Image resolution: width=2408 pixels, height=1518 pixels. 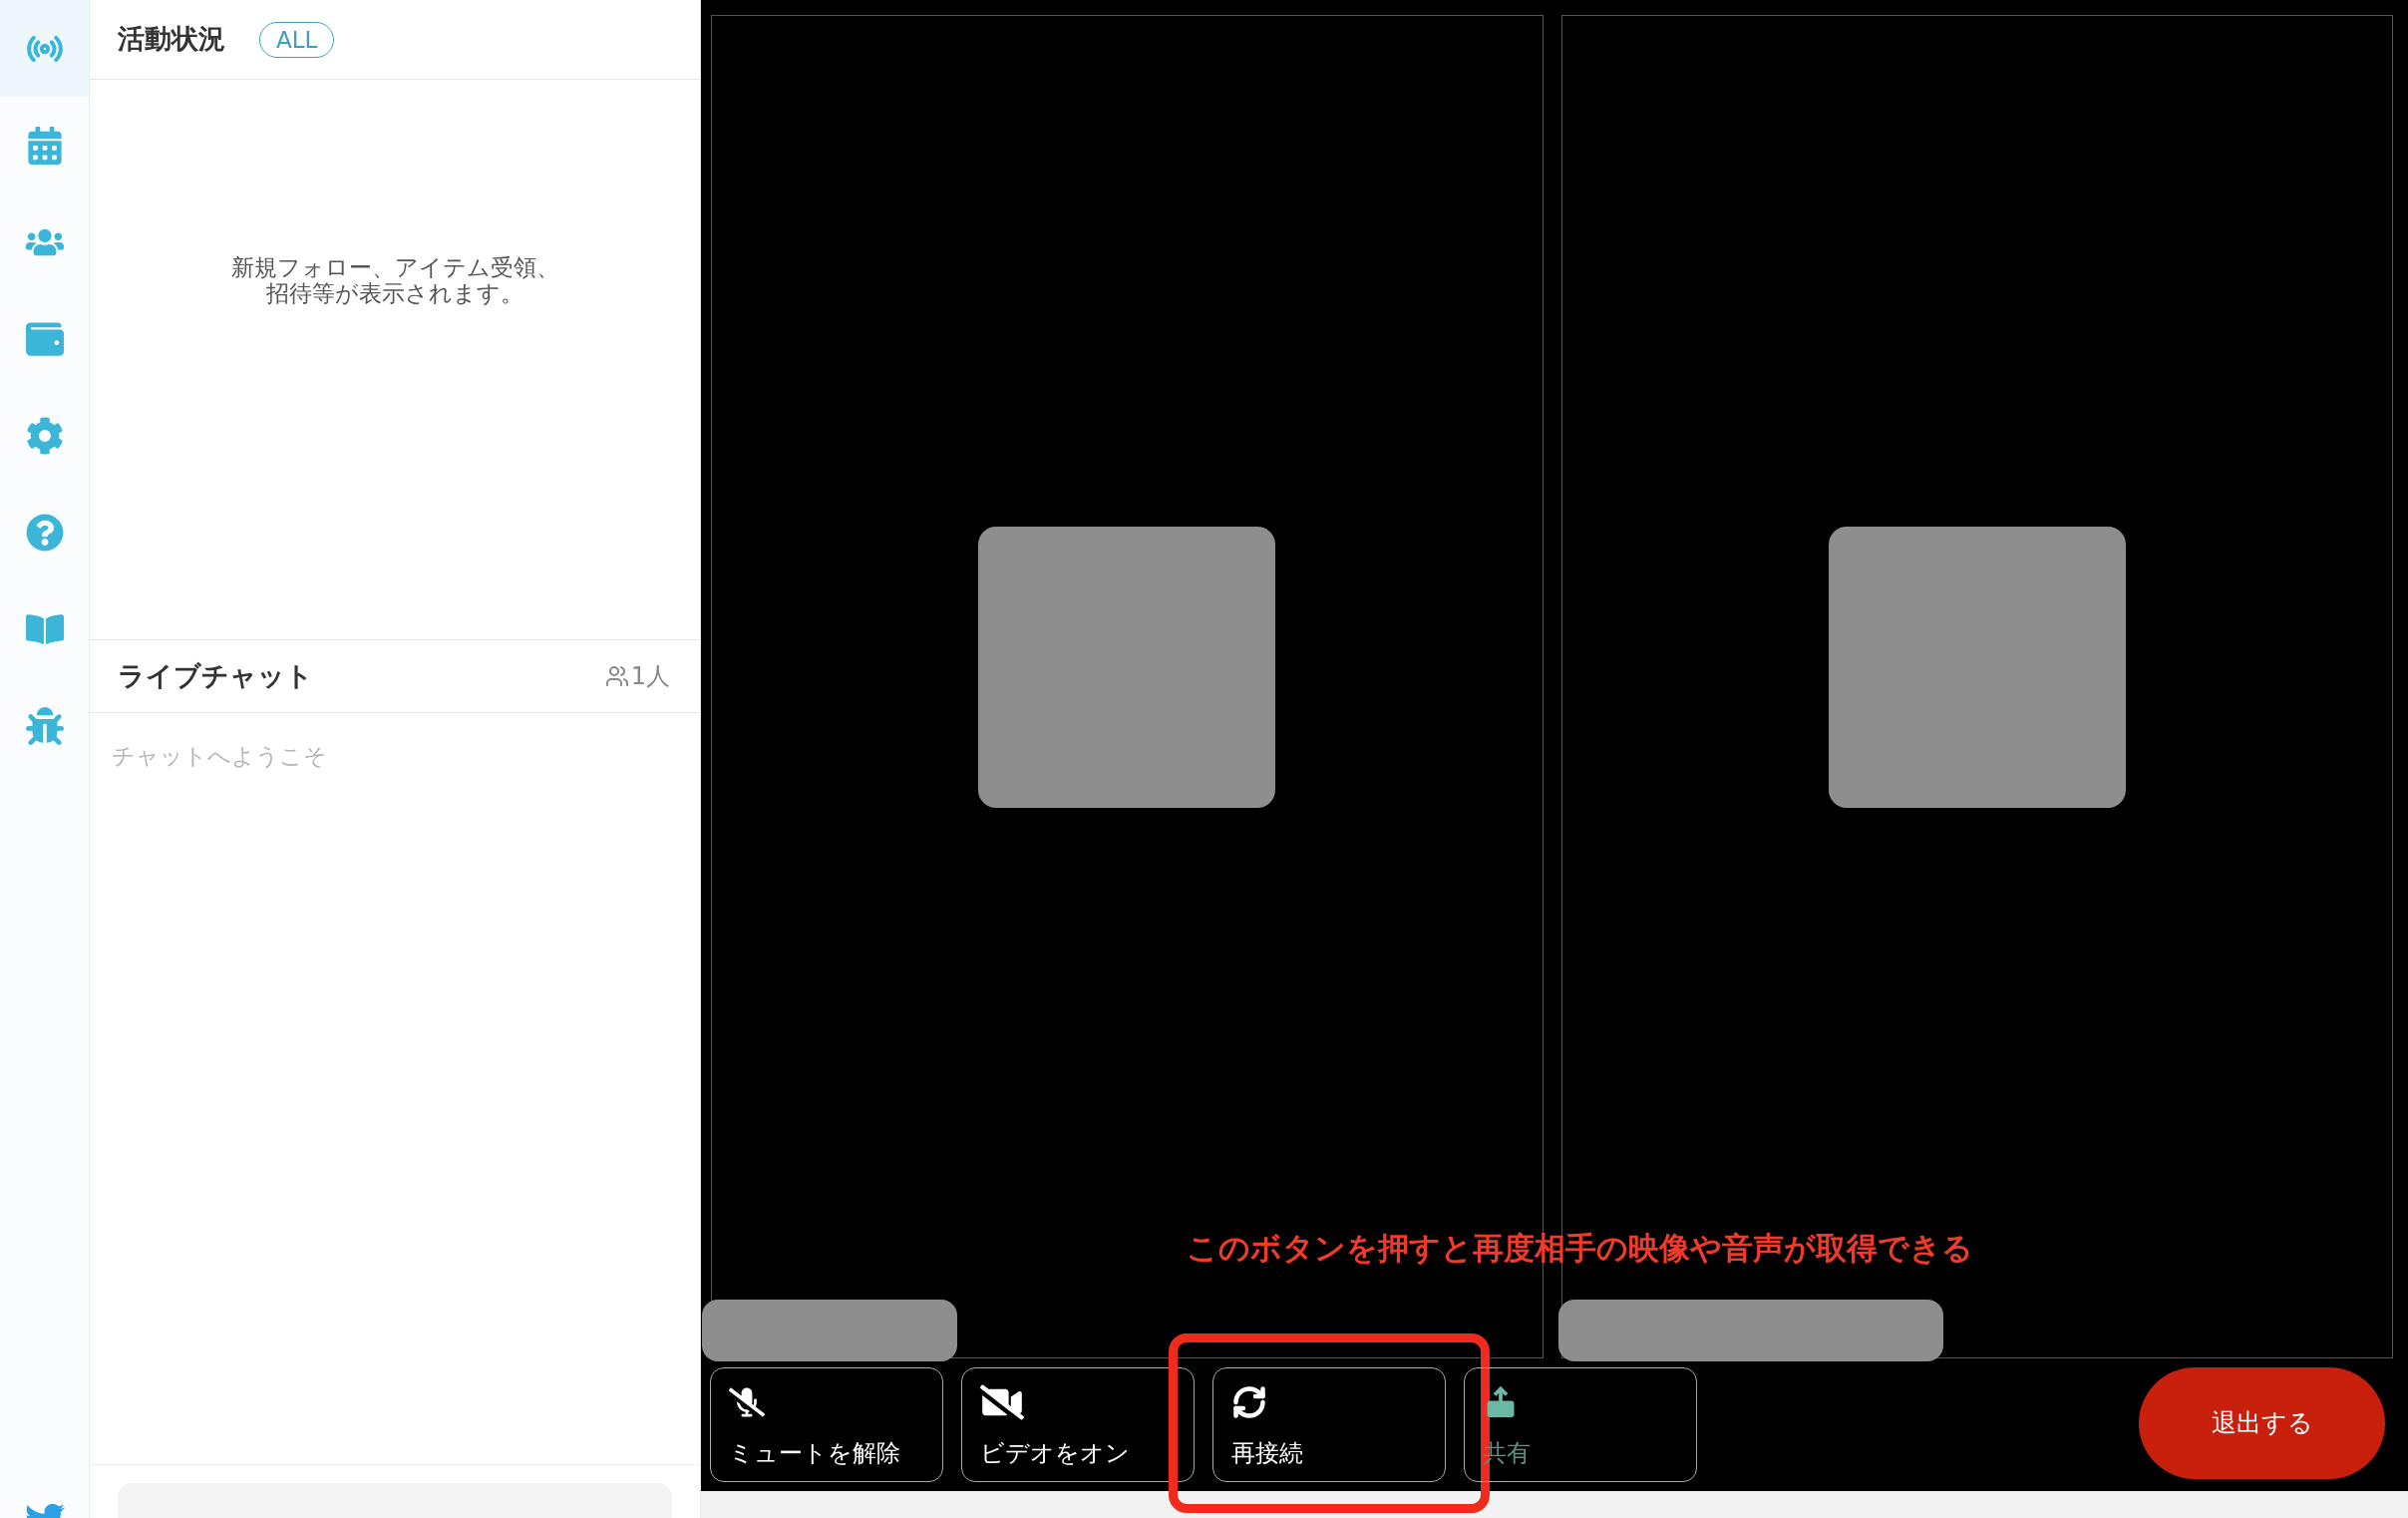 What do you see at coordinates (2262, 1423) in the screenshot?
I see `leave-button: 退出する` at bounding box center [2262, 1423].